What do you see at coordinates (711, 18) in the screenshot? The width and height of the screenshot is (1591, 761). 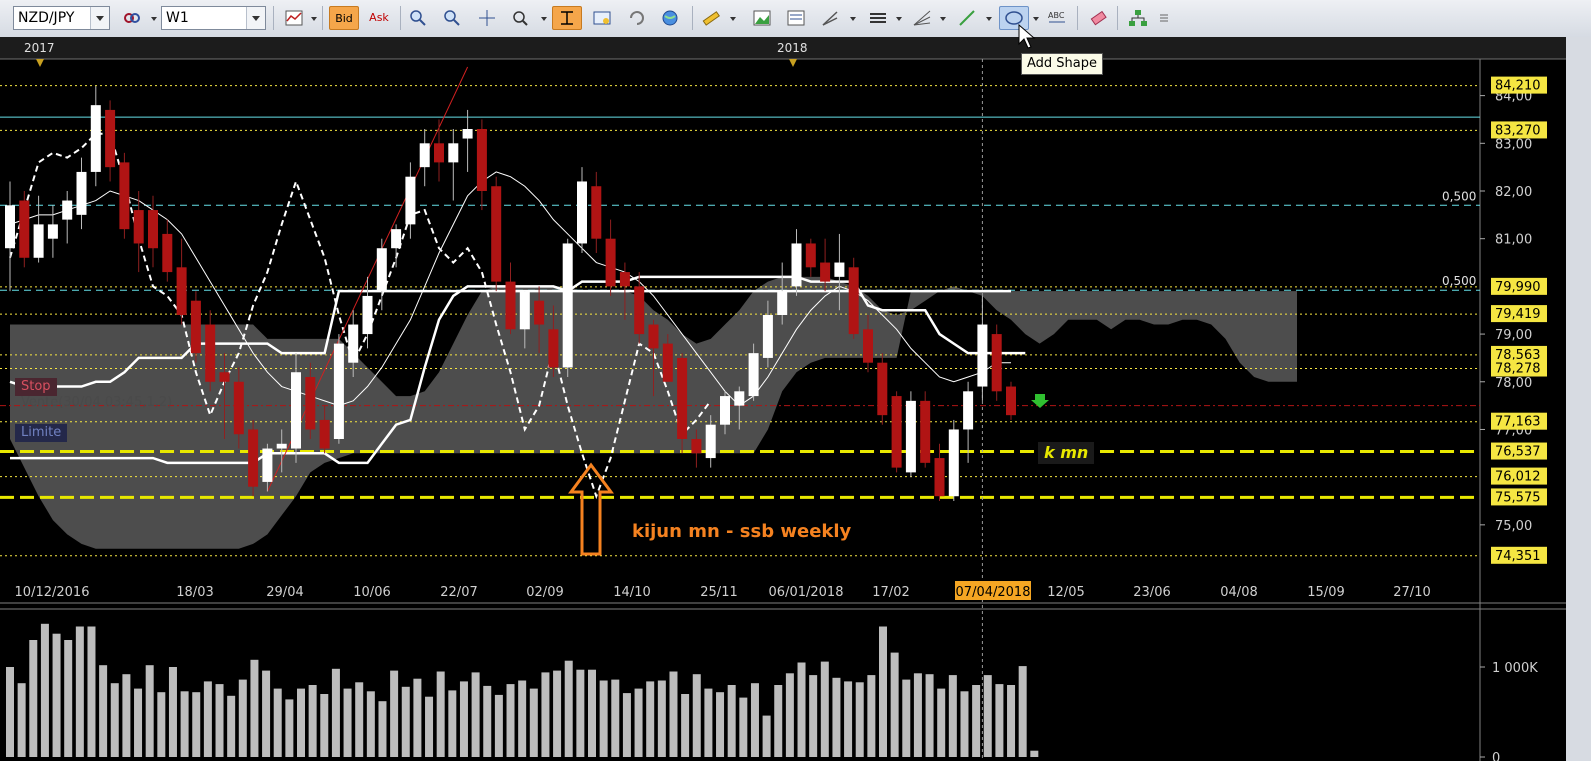 I see `ruler-icon` at bounding box center [711, 18].